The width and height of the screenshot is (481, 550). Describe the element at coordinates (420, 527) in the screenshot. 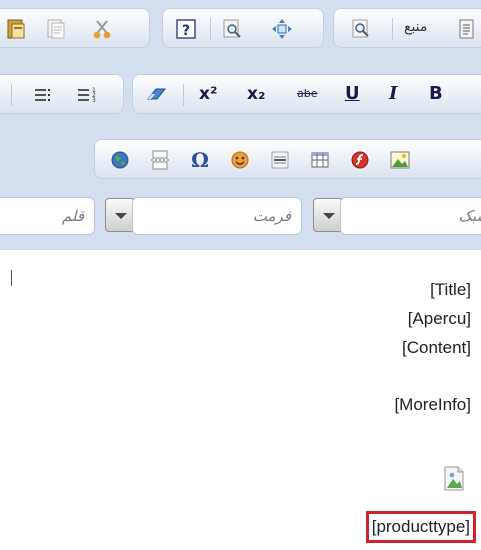

I see `producttype-placeholder: [producttype]` at that location.